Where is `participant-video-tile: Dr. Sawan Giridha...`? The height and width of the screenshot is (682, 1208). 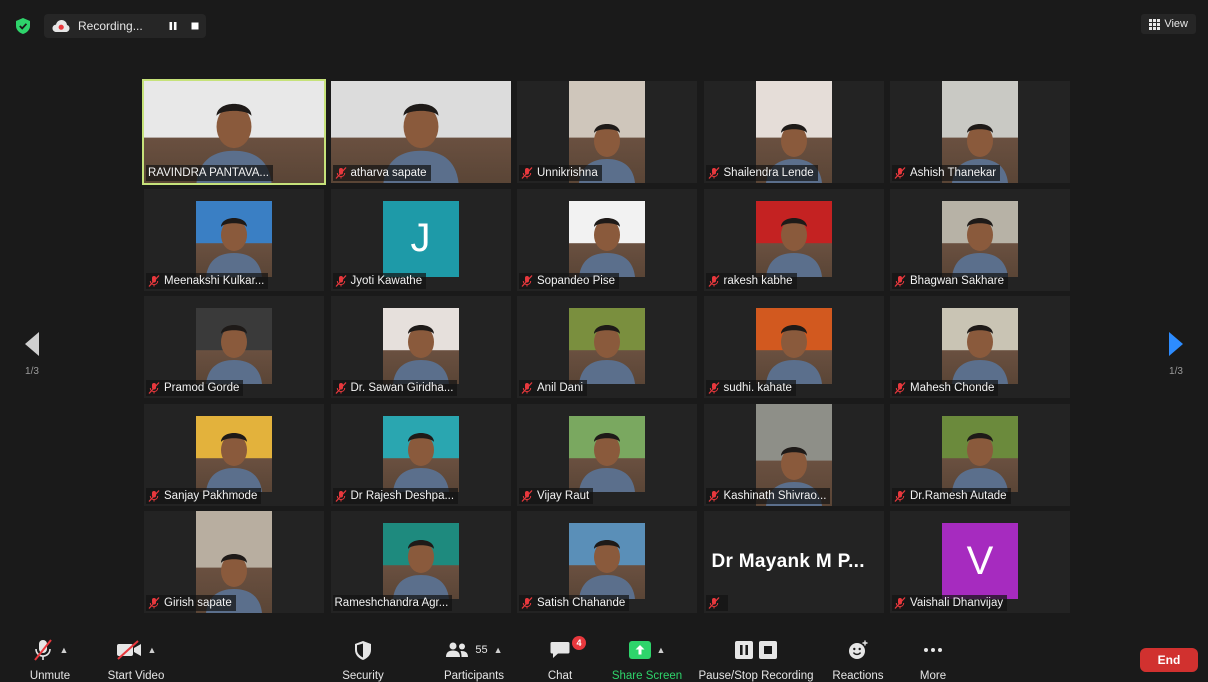
participant-video-tile: Dr. Sawan Giridha... is located at coordinates (420, 347).